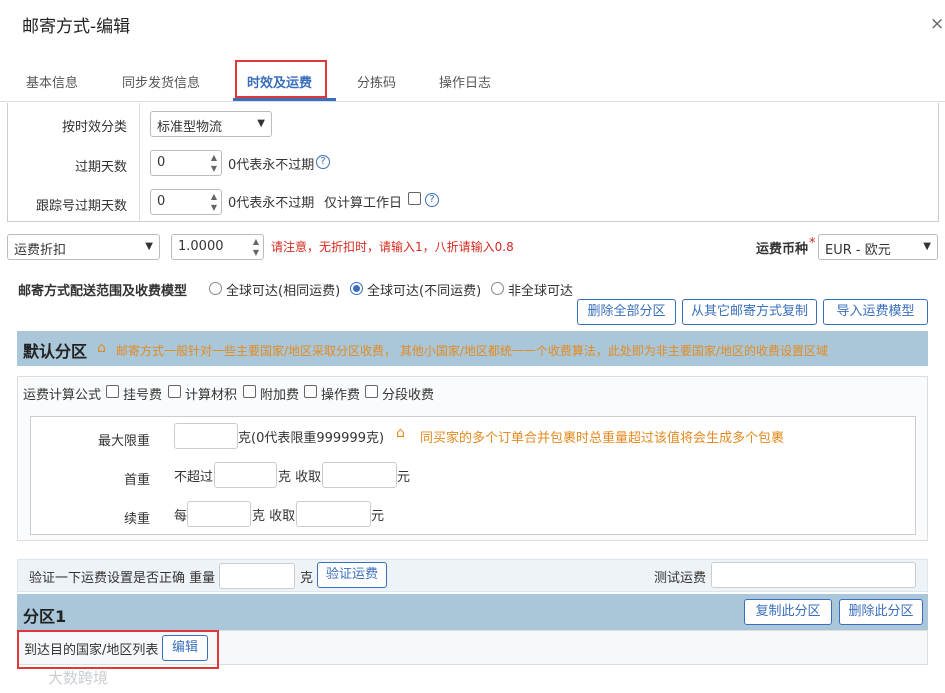 This screenshot has width=945, height=693. What do you see at coordinates (300, 477) in the screenshot?
I see `first-weight-mid: 克 收取` at bounding box center [300, 477].